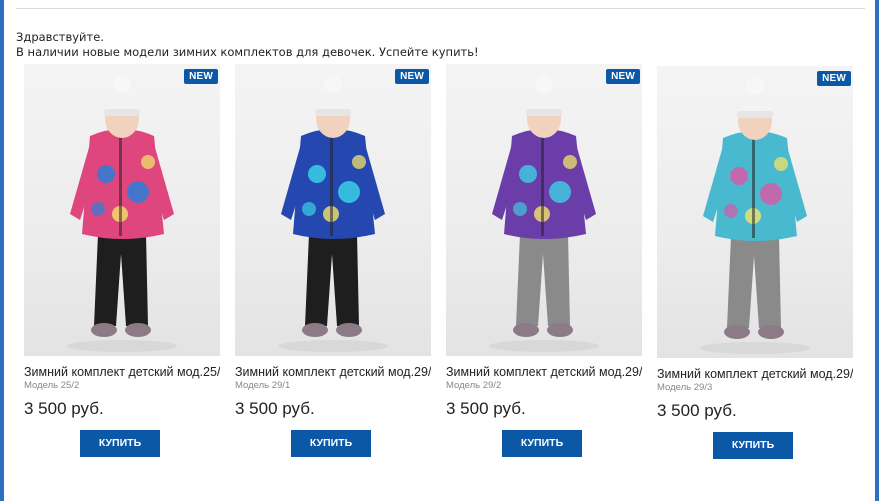  What do you see at coordinates (263, 385) in the screenshot?
I see `product-model: Модель 29/1` at bounding box center [263, 385].